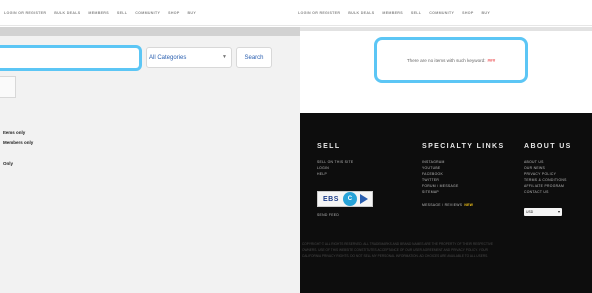 The width and height of the screenshot is (592, 293). I want to click on footer-specialty-title: SPECIALTY LINKS, so click(463, 146).